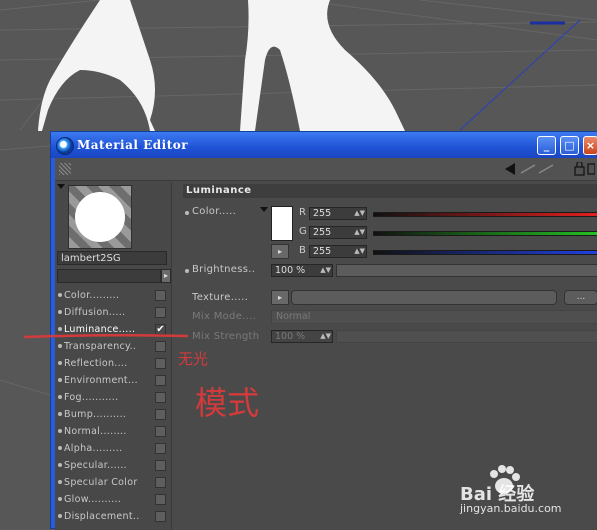 This screenshot has width=597, height=530. I want to click on annotation-layer, so click(106, 336).